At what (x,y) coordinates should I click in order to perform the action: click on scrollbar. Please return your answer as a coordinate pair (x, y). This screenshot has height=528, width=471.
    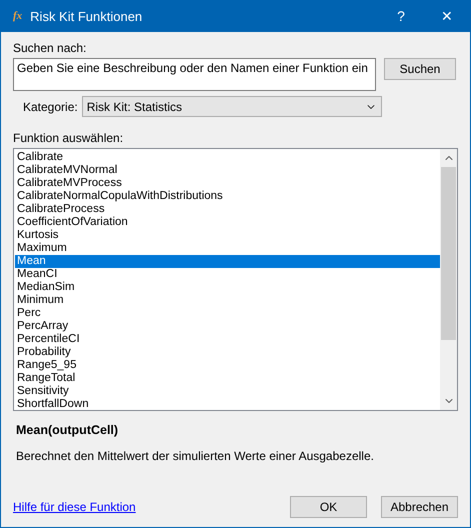
    Looking at the image, I should click on (448, 279).